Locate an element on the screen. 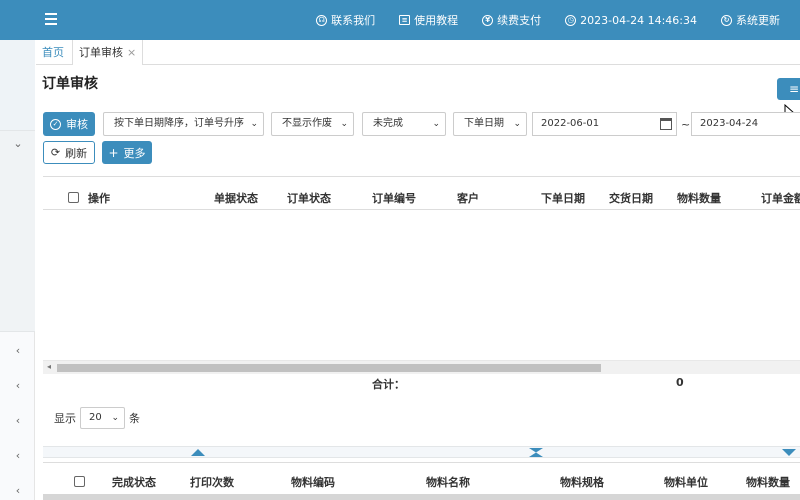  totals-label: 合计： is located at coordinates (388, 384).